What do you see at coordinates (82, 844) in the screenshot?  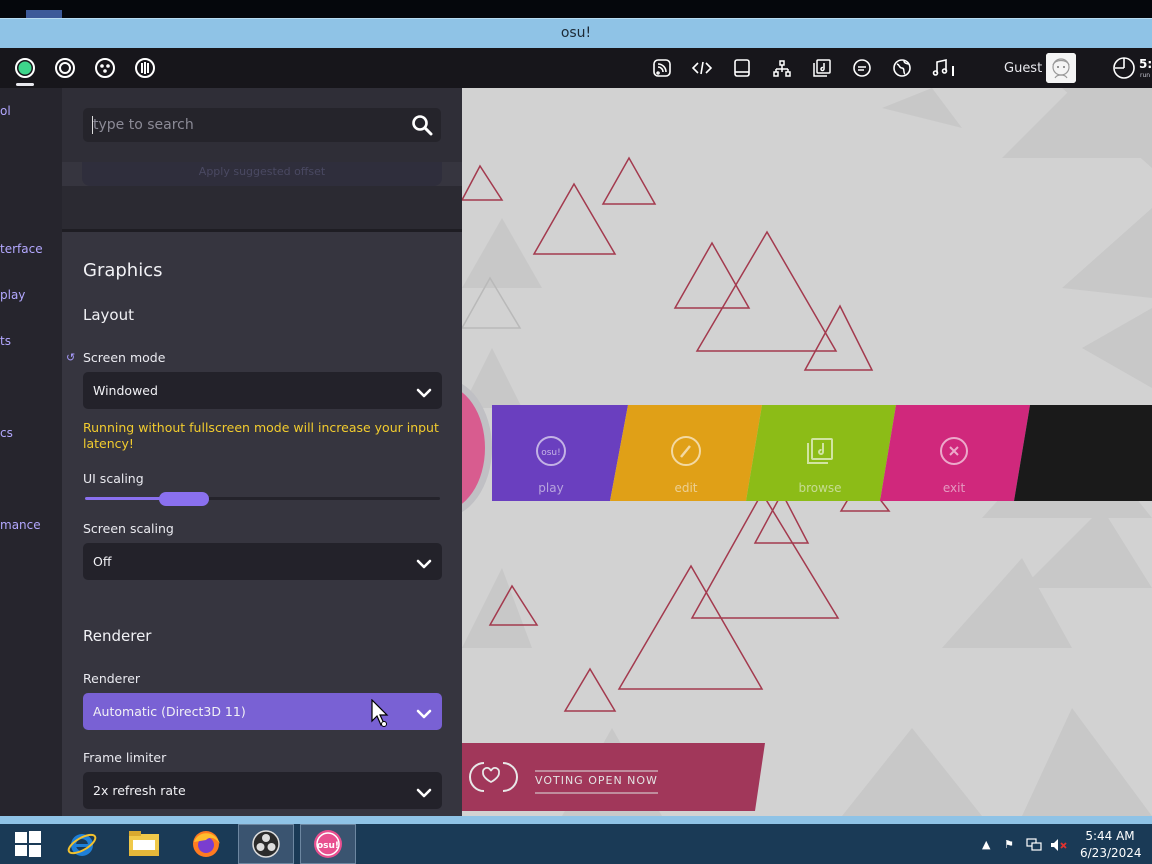 I see `internet-explorer-icon` at bounding box center [82, 844].